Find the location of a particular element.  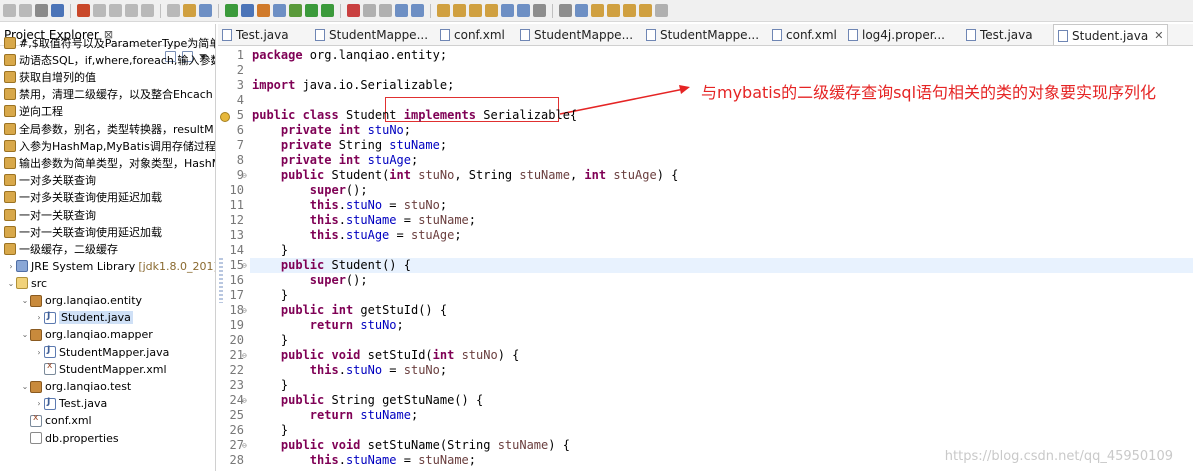

tree-item: 逆向工程 is located at coordinates (31, 111).